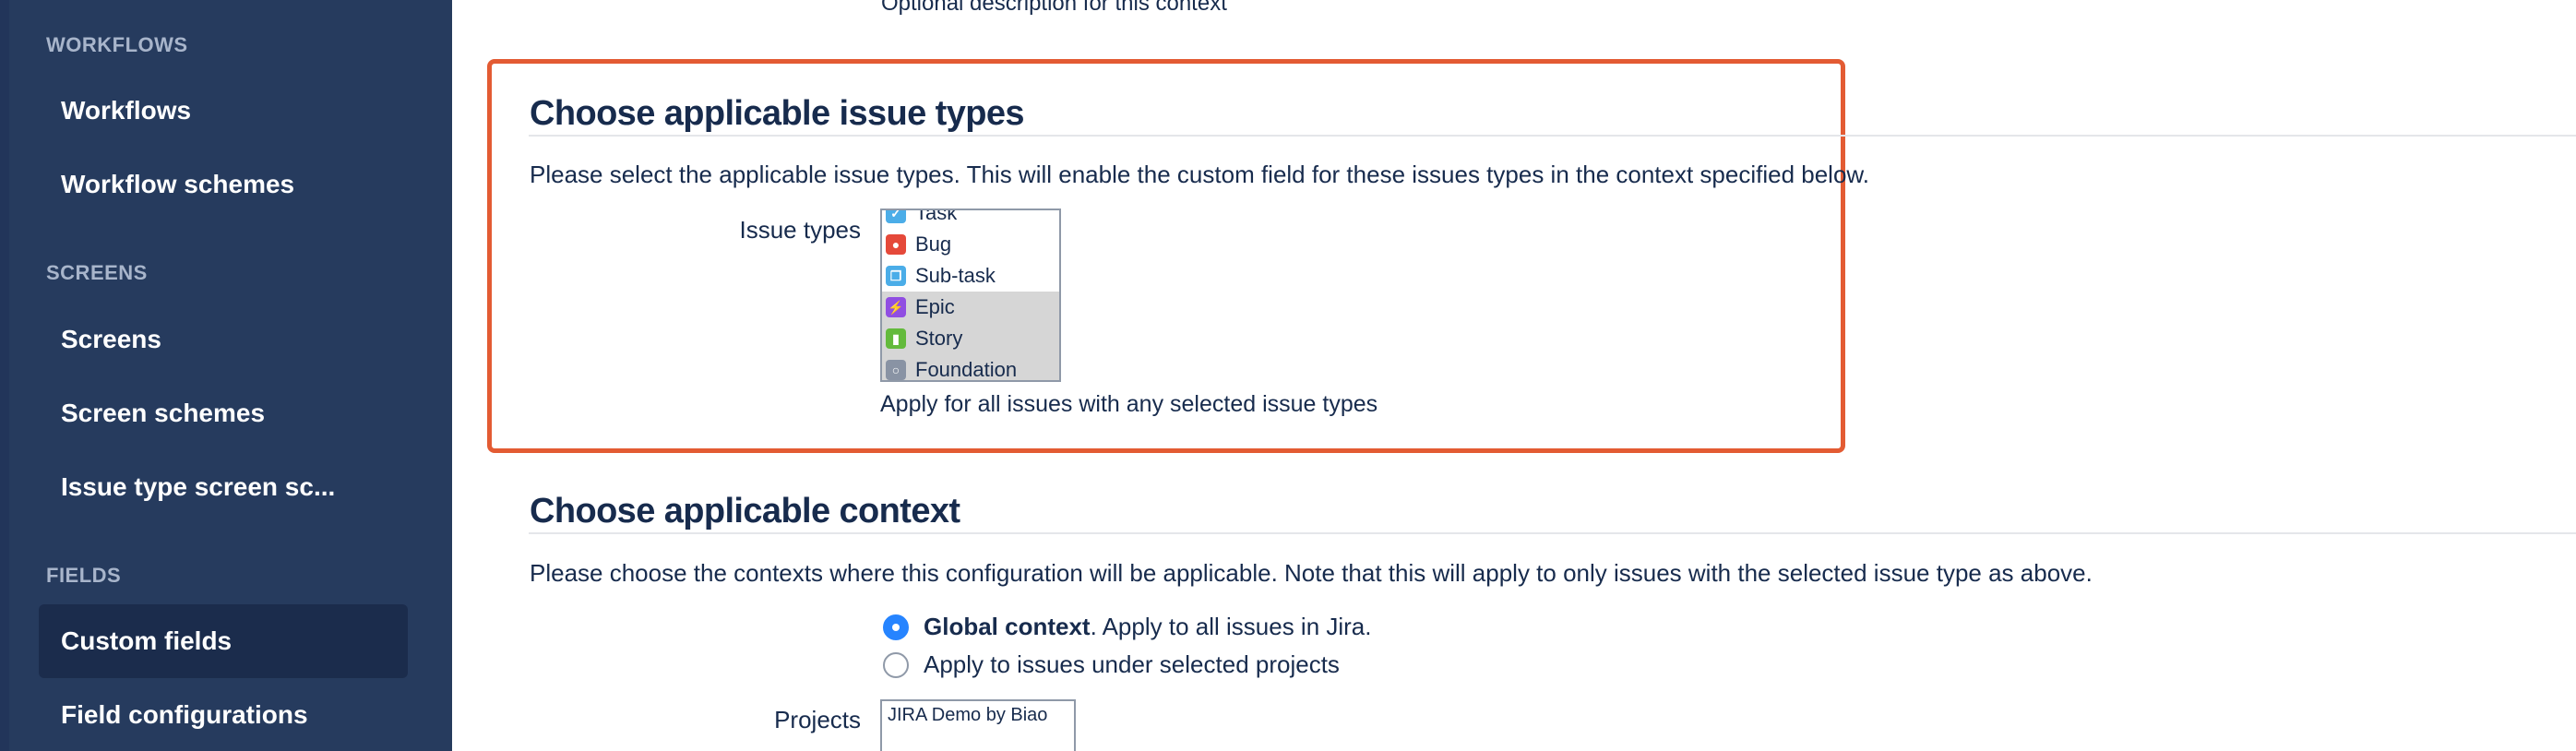 The image size is (2576, 751). I want to click on task-icon: ✓, so click(896, 216).